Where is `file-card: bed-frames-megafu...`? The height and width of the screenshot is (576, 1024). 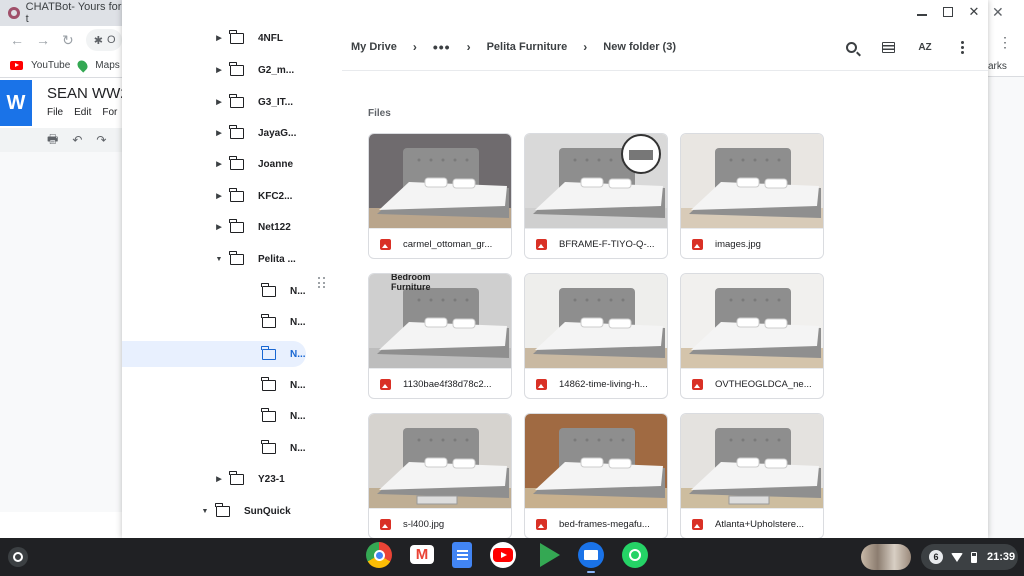 file-card: bed-frames-megafu... is located at coordinates (596, 475).